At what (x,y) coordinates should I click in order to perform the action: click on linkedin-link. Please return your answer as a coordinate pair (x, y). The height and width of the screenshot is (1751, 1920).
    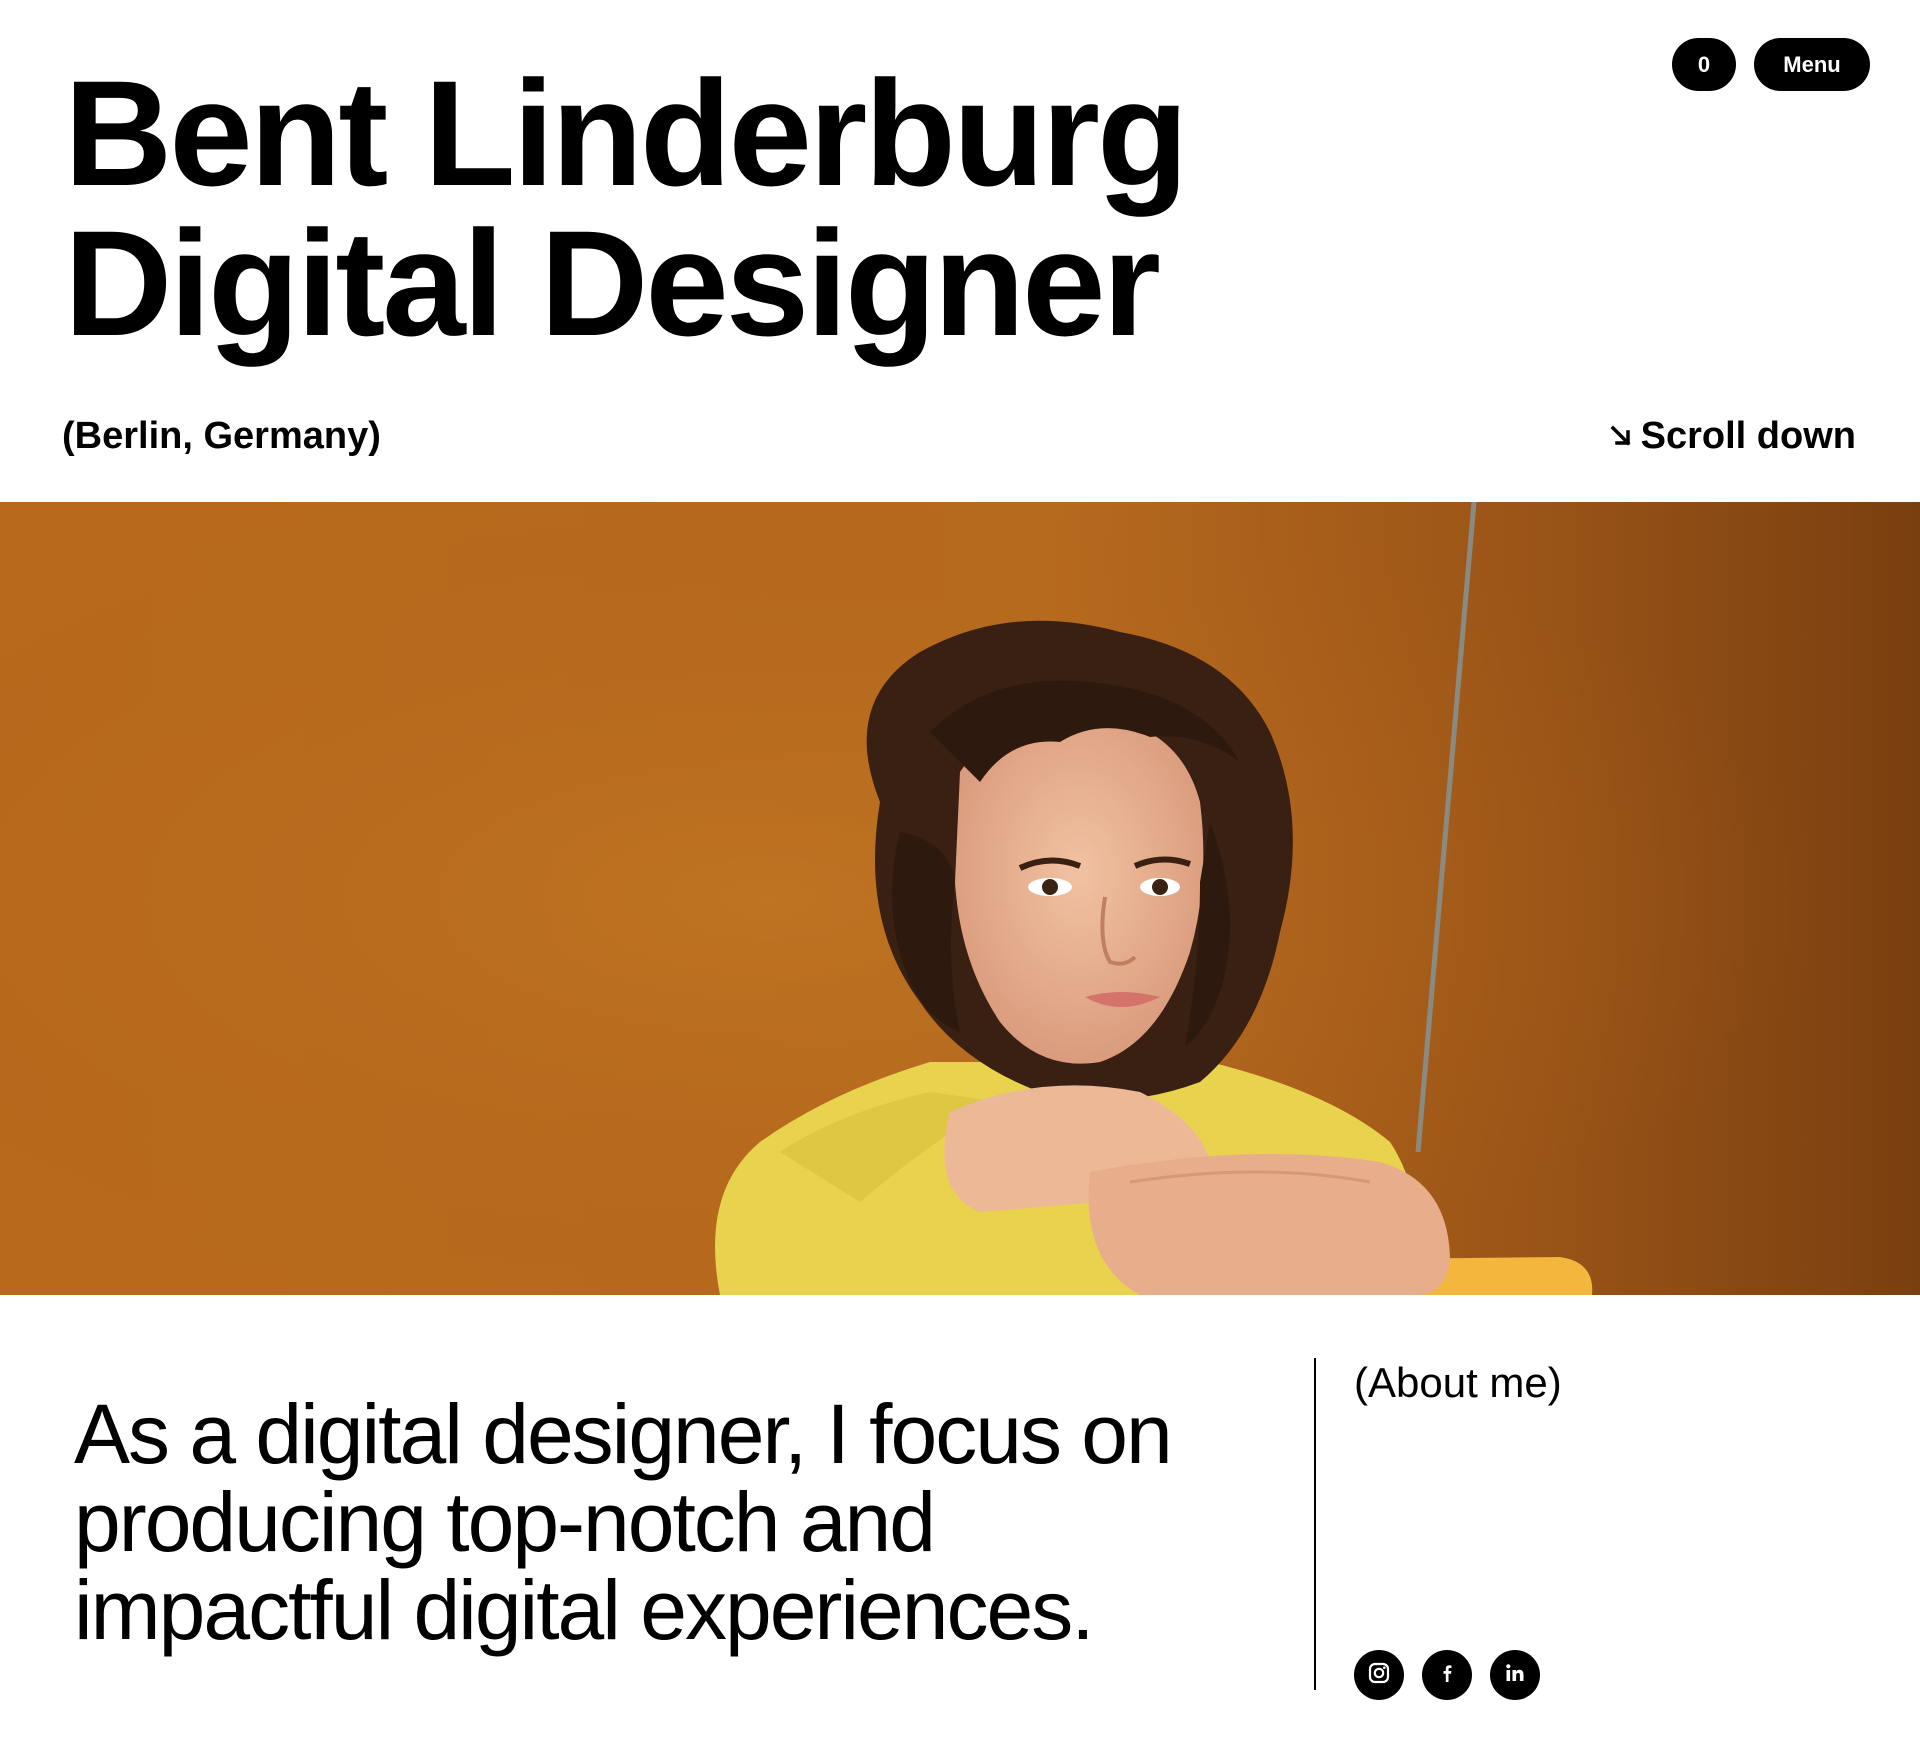
    Looking at the image, I should click on (1515, 1675).